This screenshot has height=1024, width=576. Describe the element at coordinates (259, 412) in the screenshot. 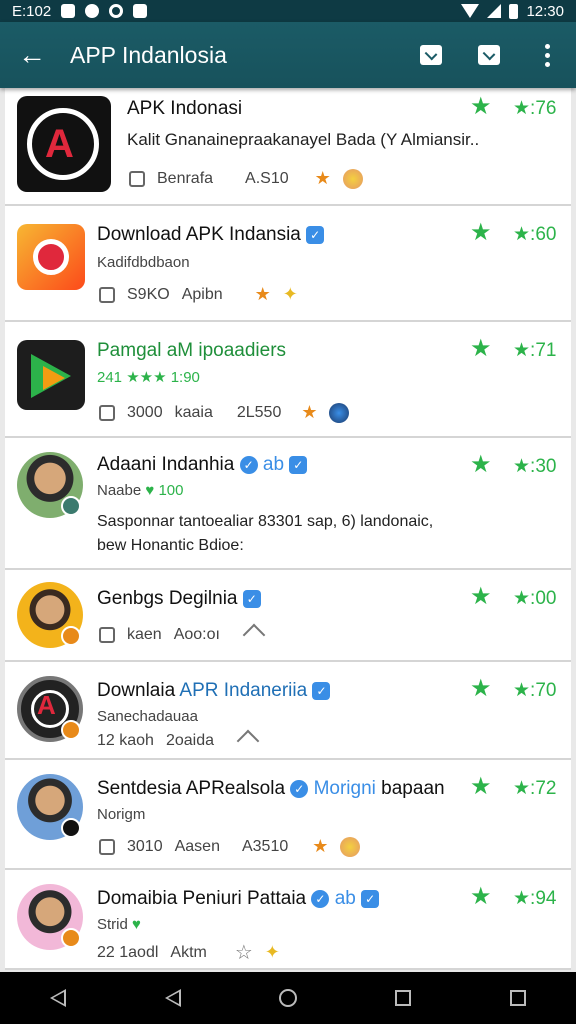

I see `meta-label: 2L550` at that location.